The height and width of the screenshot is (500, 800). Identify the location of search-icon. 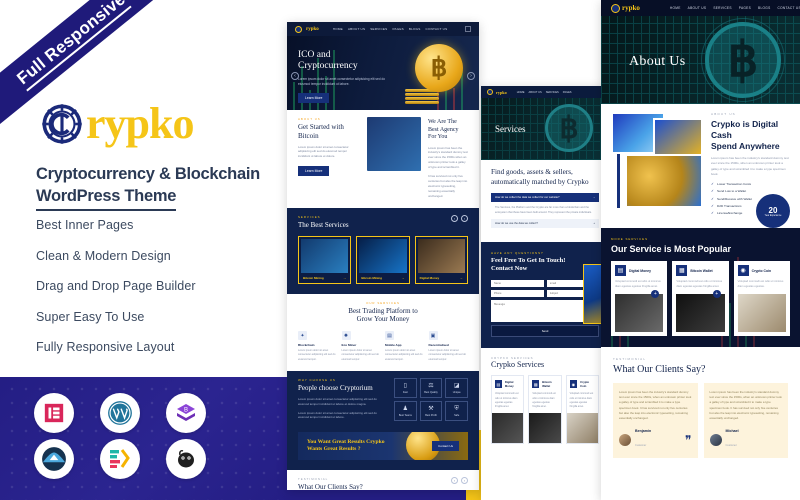
(468, 29).